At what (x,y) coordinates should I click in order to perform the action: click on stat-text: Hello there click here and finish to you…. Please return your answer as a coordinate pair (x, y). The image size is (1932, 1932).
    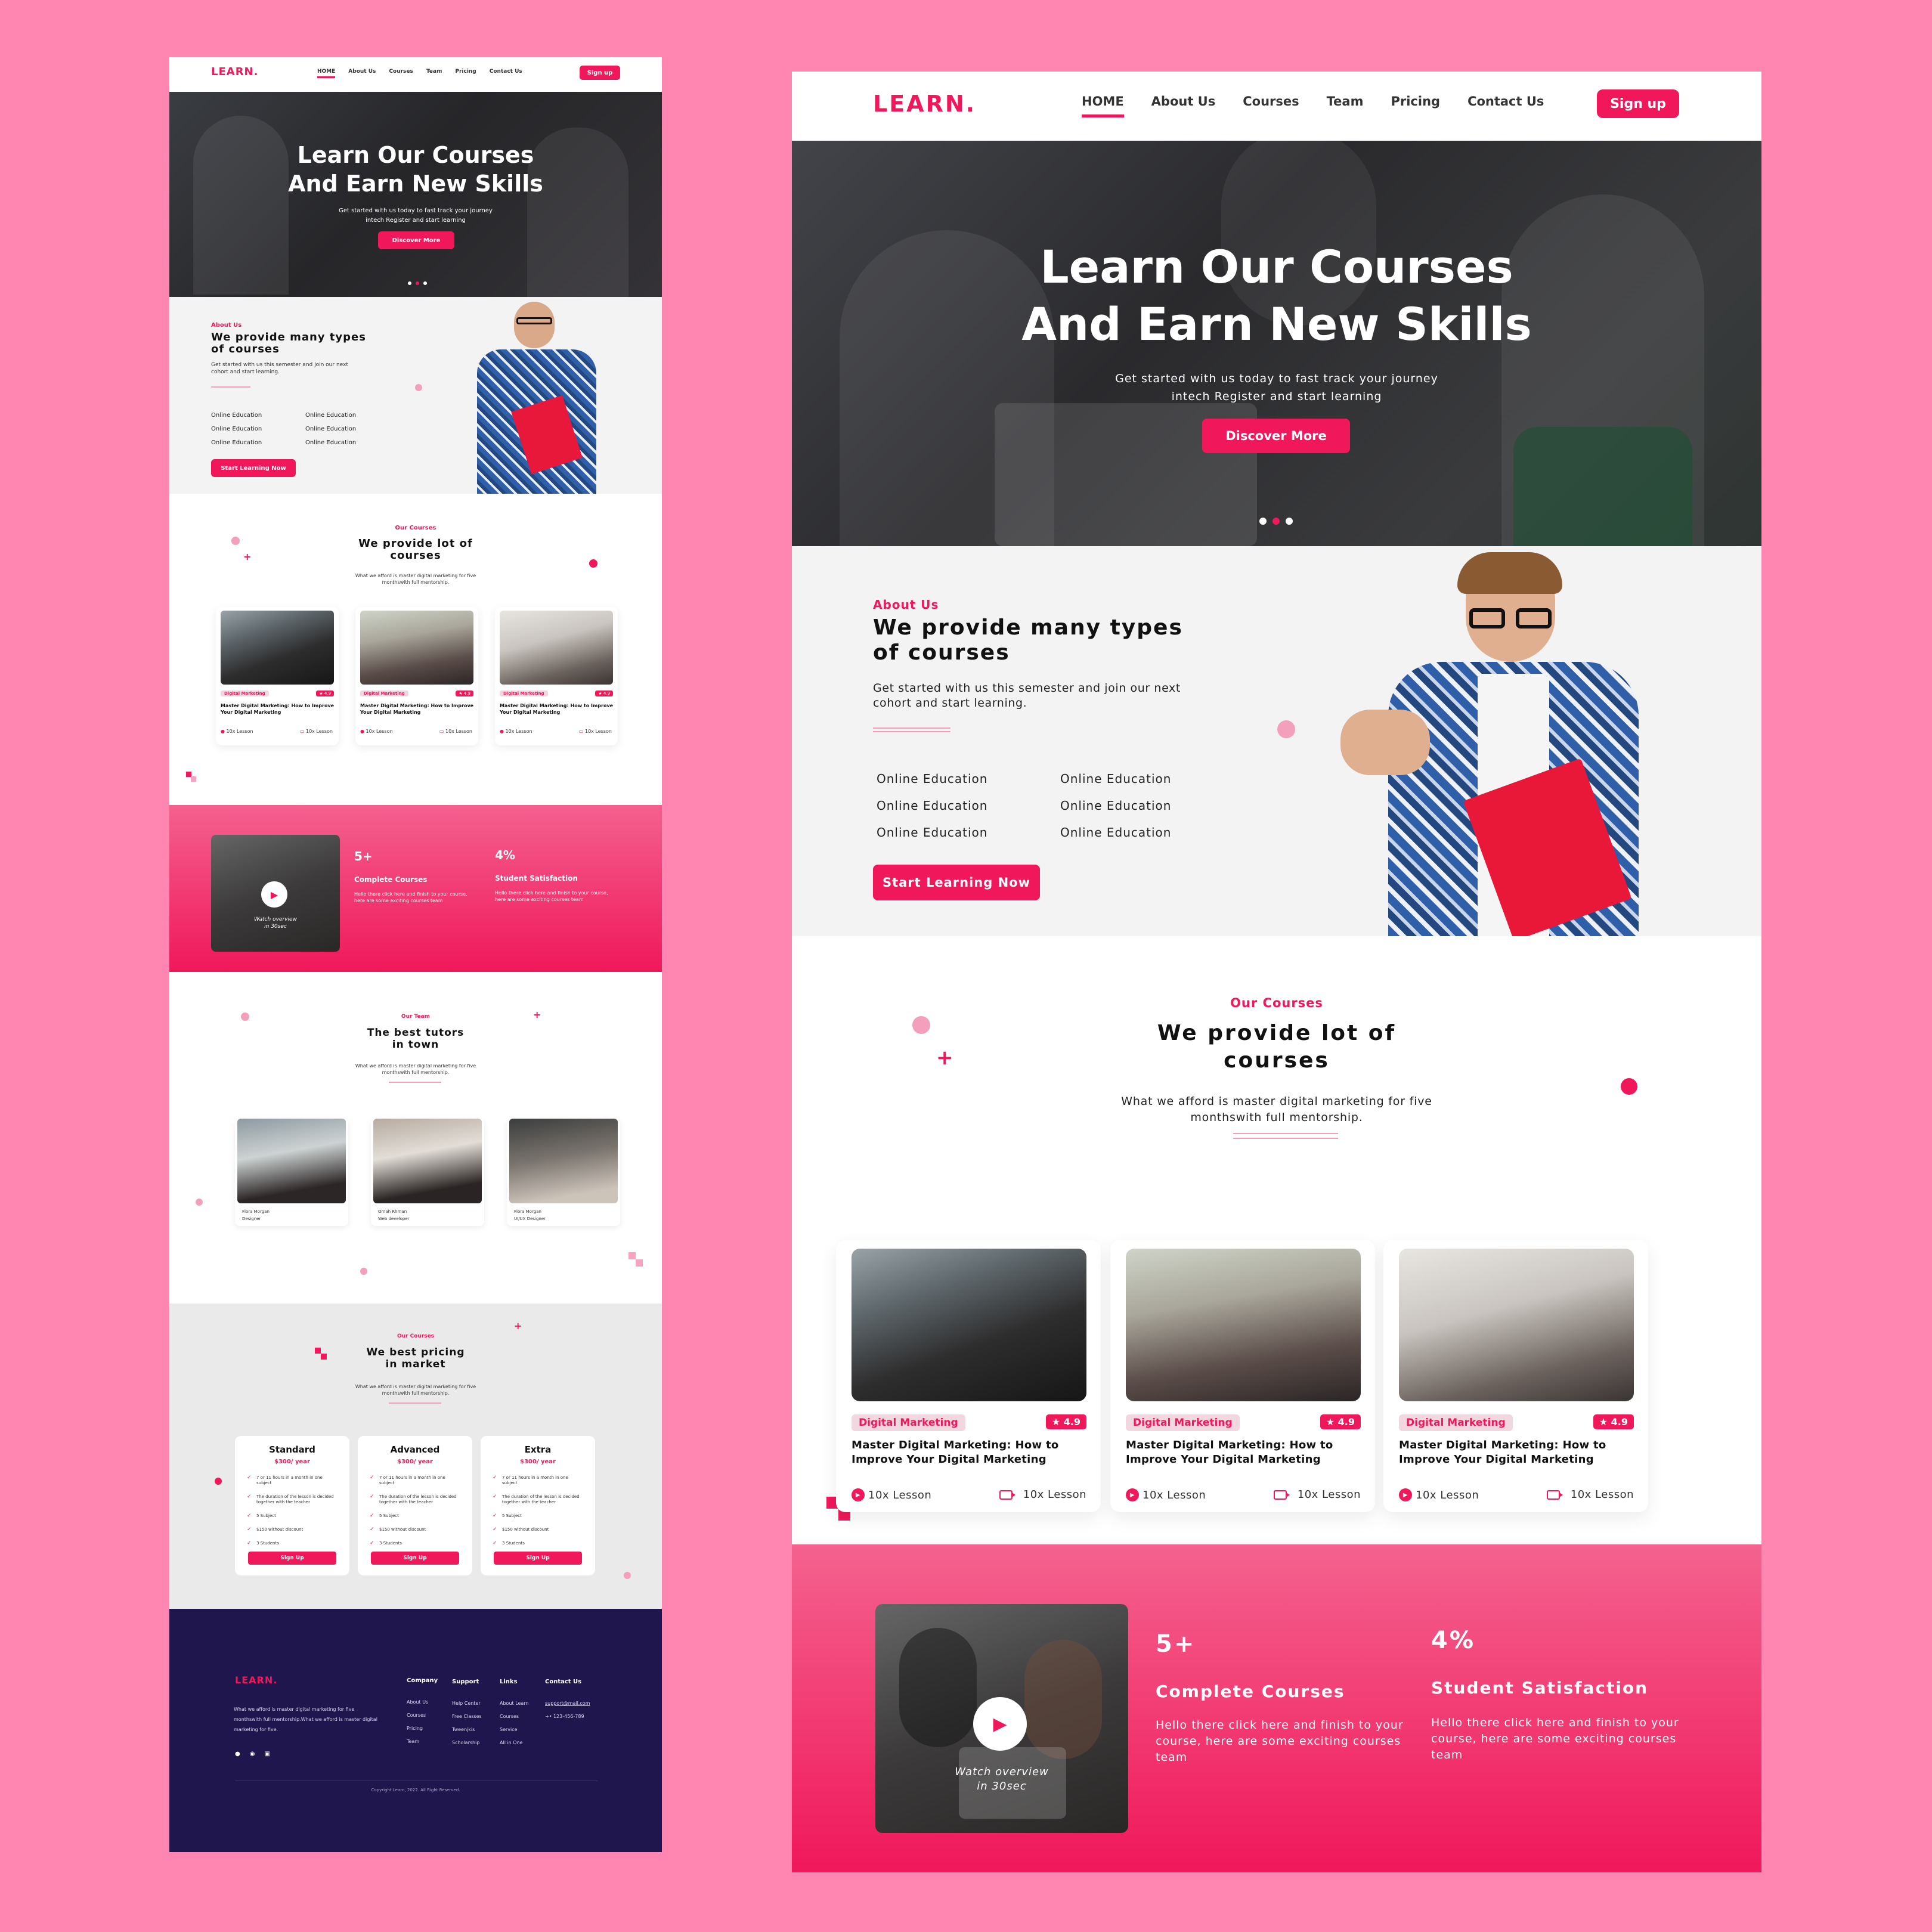
    Looking at the image, I should click on (410, 897).